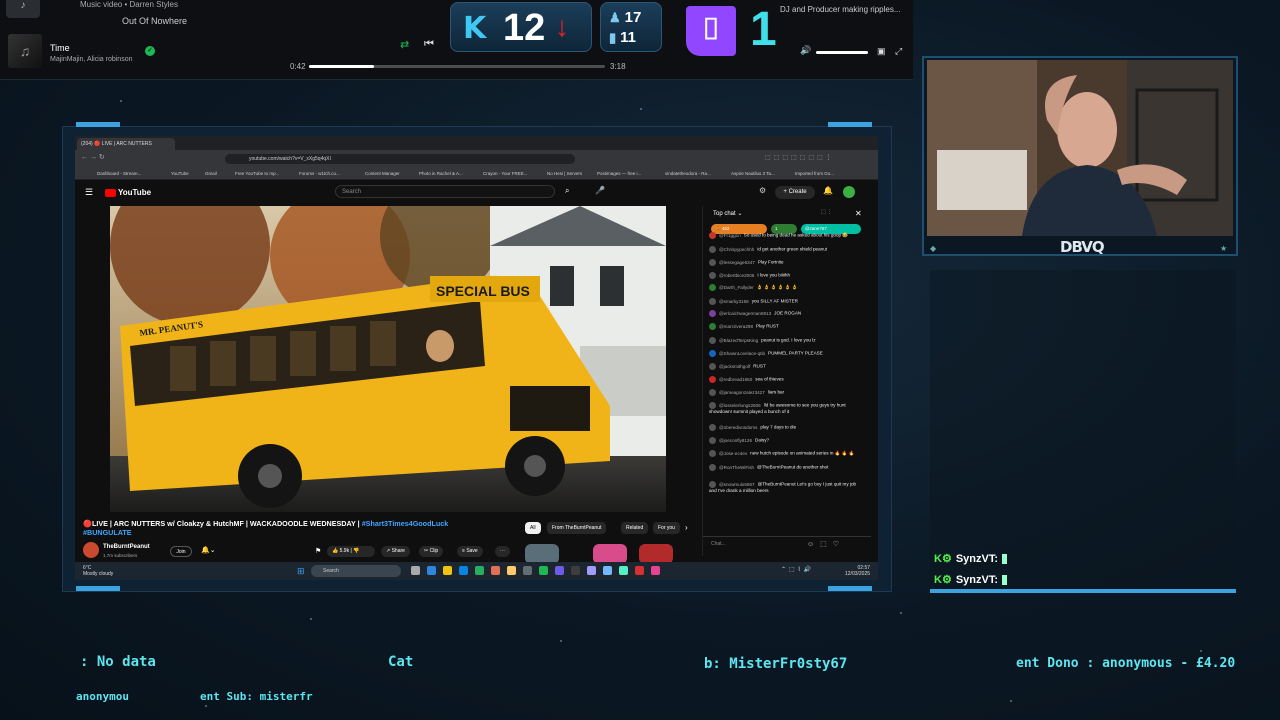 This screenshot has width=1280, height=720. What do you see at coordinates (533, 528) in the screenshot?
I see `chip-all: All` at bounding box center [533, 528].